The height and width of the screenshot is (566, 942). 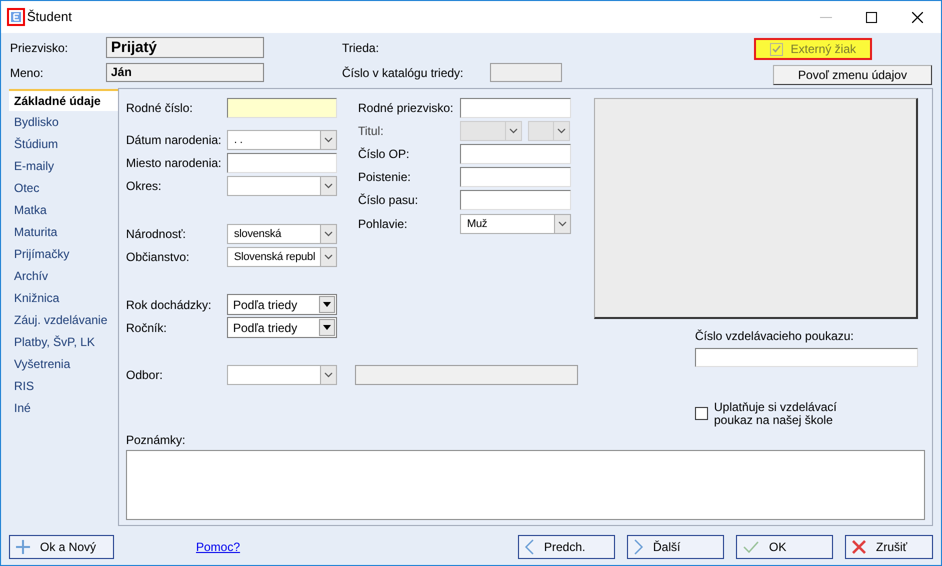 What do you see at coordinates (383, 224) in the screenshot?
I see `field-label: Pohlavie:` at bounding box center [383, 224].